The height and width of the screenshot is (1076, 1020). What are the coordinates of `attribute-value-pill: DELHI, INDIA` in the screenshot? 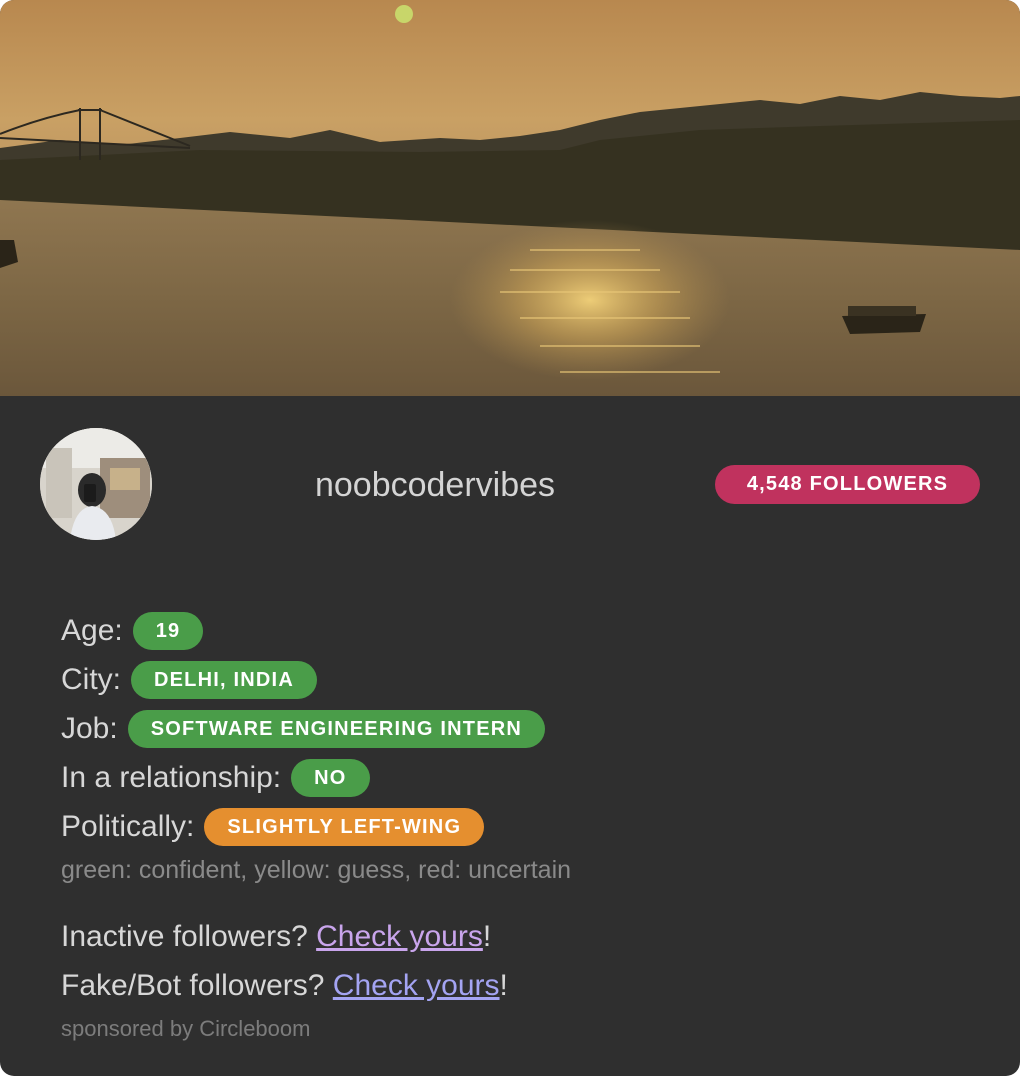 It's located at (224, 679).